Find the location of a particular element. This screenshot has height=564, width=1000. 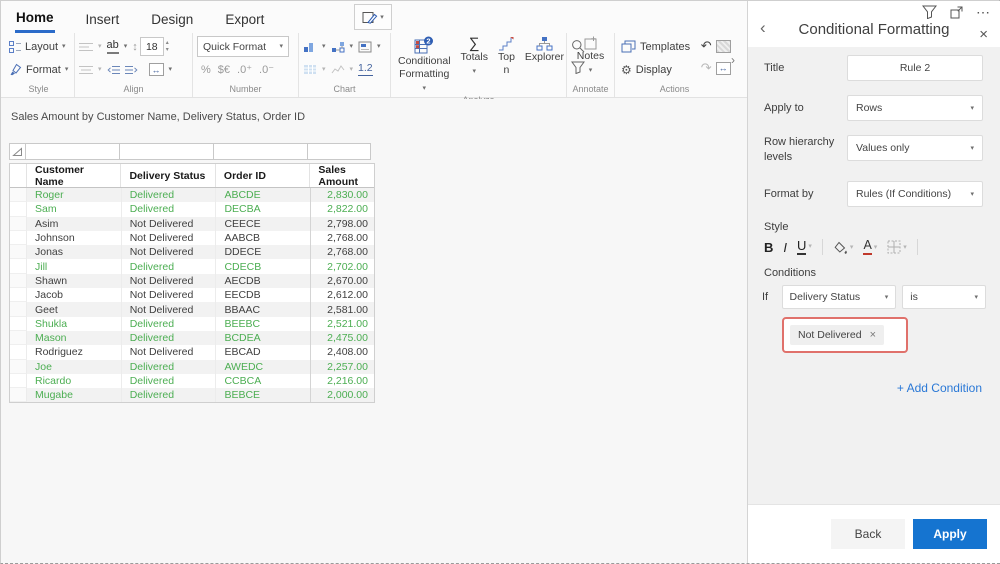

cell-amount: 2,670.00 is located at coordinates (342, 281).